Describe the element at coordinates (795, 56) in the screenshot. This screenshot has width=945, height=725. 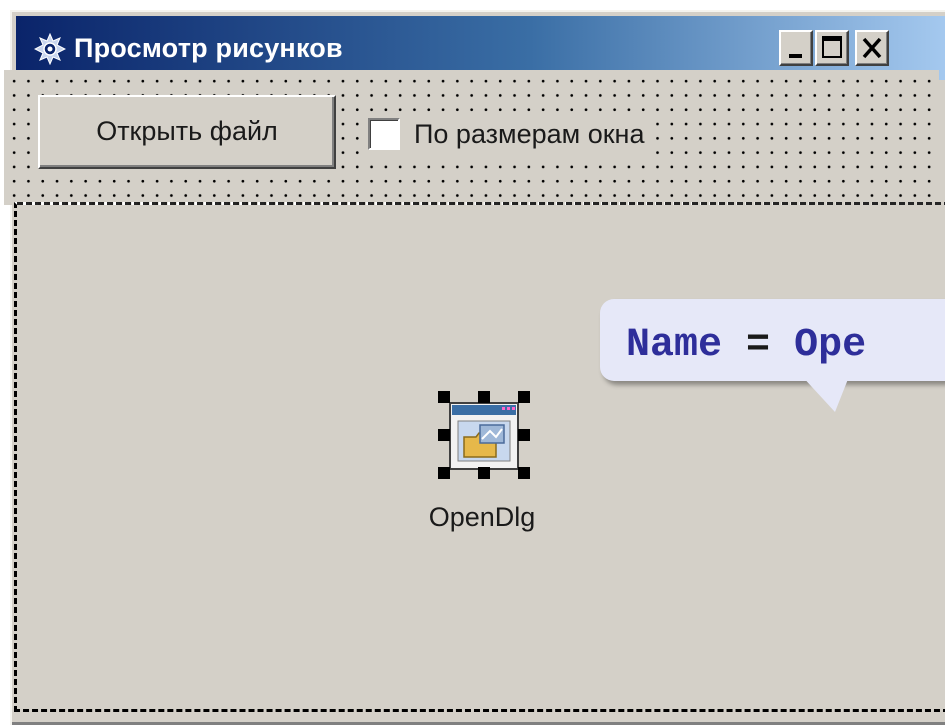
I see `minimize-icon` at that location.